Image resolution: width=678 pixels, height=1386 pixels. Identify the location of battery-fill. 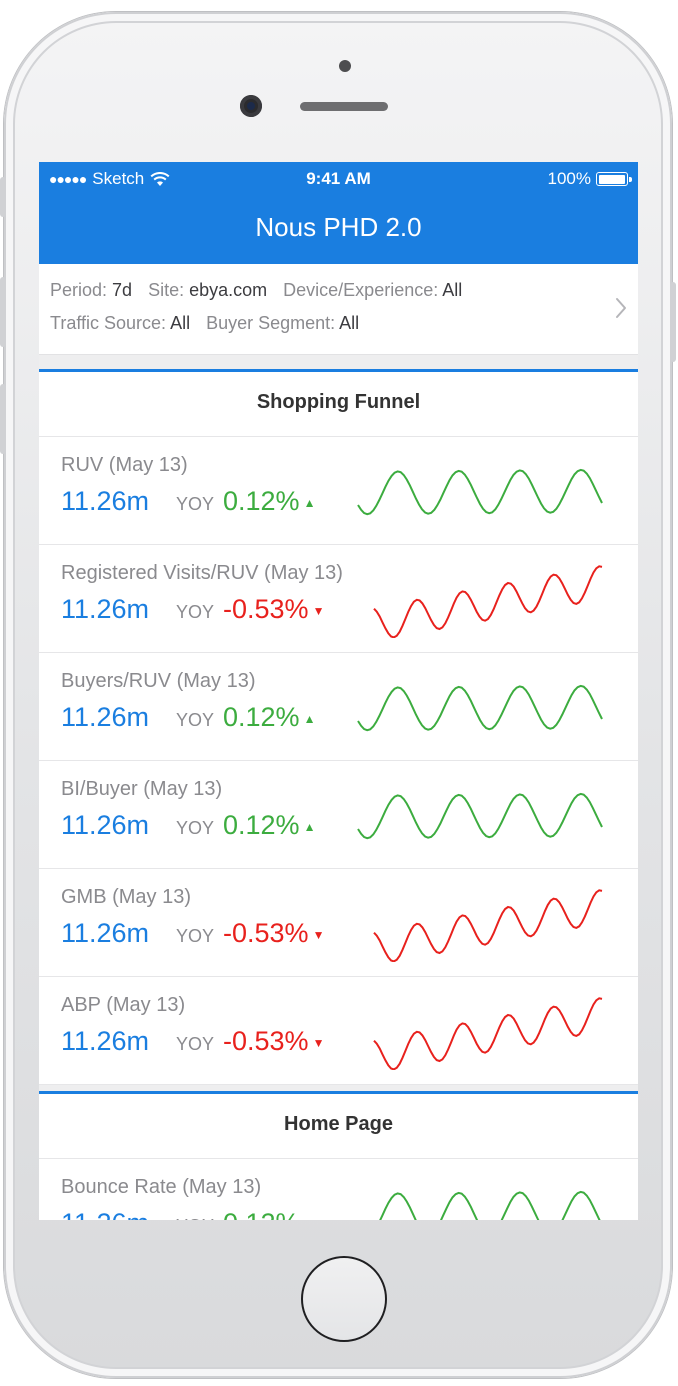
(611, 179).